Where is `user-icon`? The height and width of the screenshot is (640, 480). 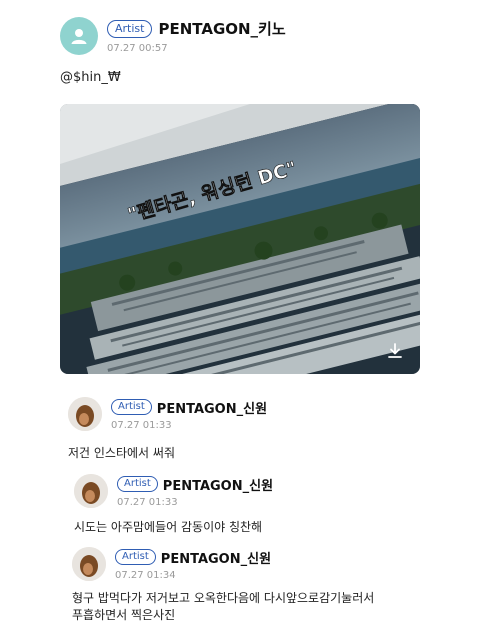
user-icon is located at coordinates (79, 36).